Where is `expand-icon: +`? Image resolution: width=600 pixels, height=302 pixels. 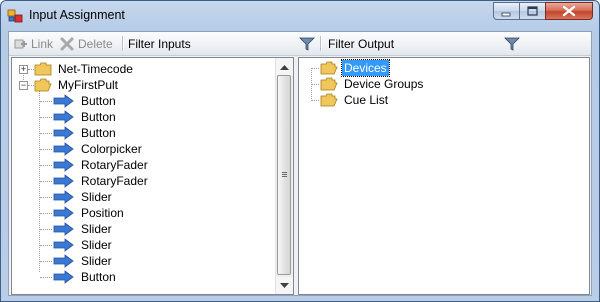 expand-icon: + is located at coordinates (23, 69).